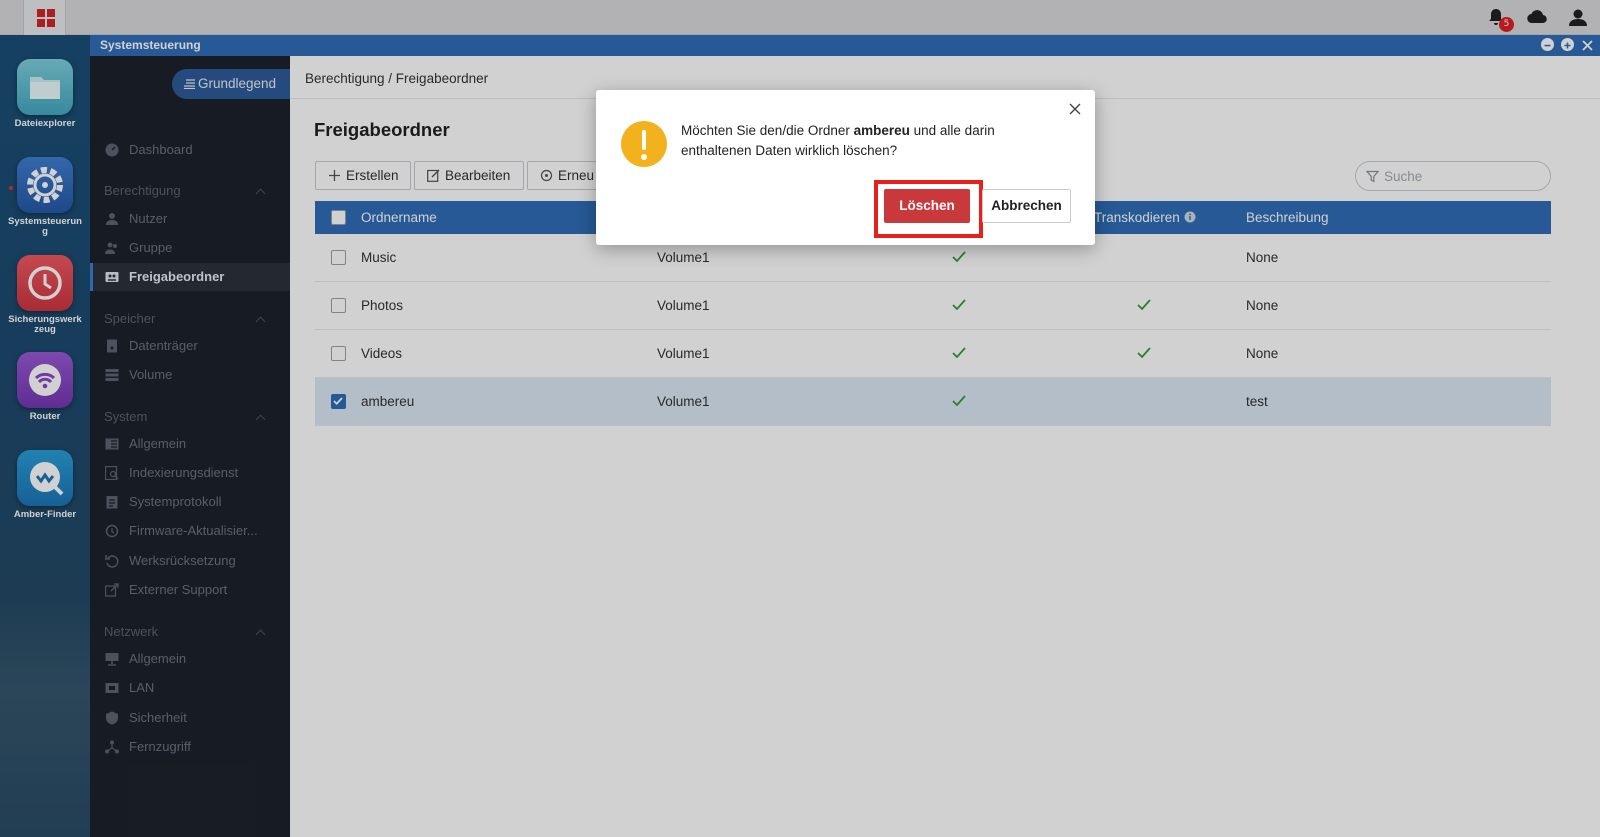 This screenshot has height=837, width=1600. Describe the element at coordinates (644, 144) in the screenshot. I see `warning-icon` at that location.